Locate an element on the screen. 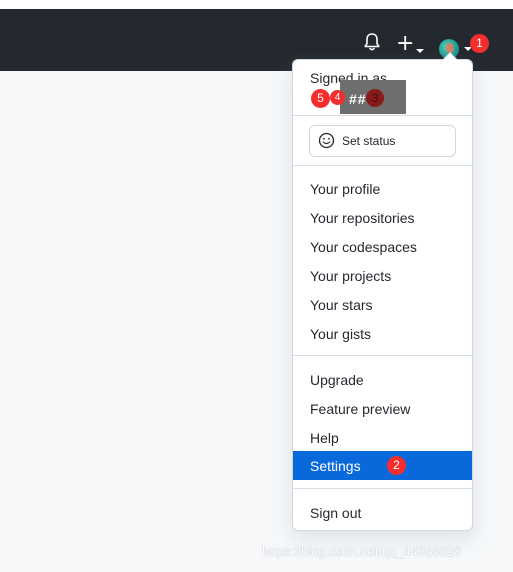 The height and width of the screenshot is (572, 513). menu-item-settings-label: Settings is located at coordinates (335, 466).